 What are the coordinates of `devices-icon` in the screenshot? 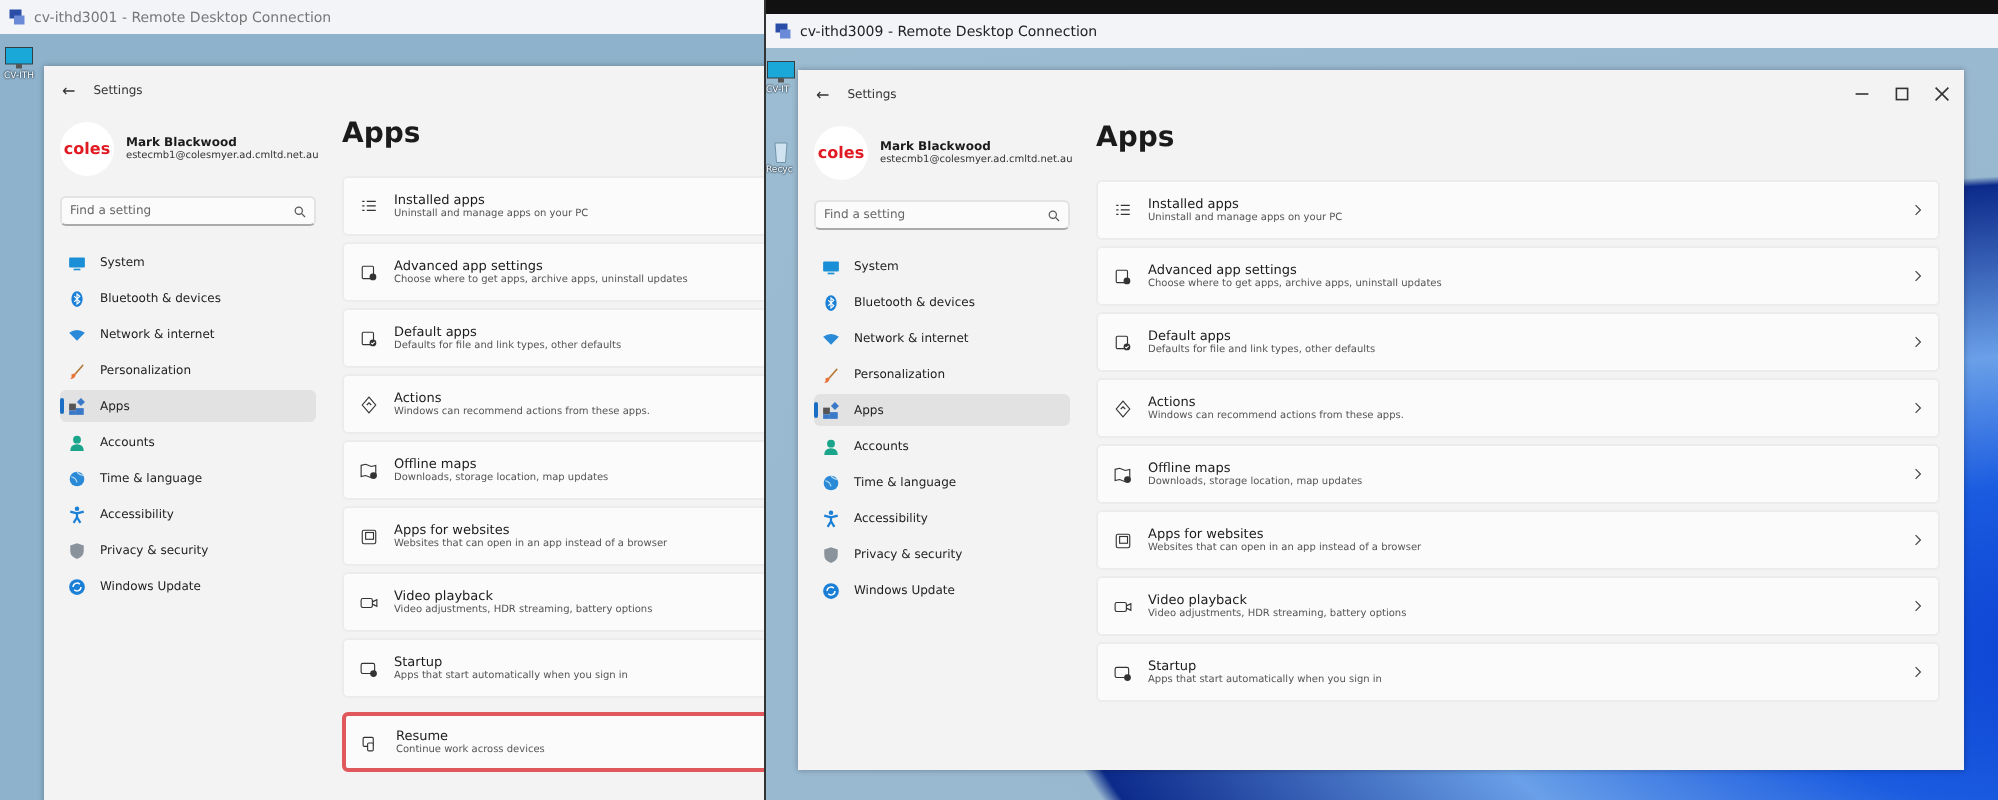 It's located at (371, 742).